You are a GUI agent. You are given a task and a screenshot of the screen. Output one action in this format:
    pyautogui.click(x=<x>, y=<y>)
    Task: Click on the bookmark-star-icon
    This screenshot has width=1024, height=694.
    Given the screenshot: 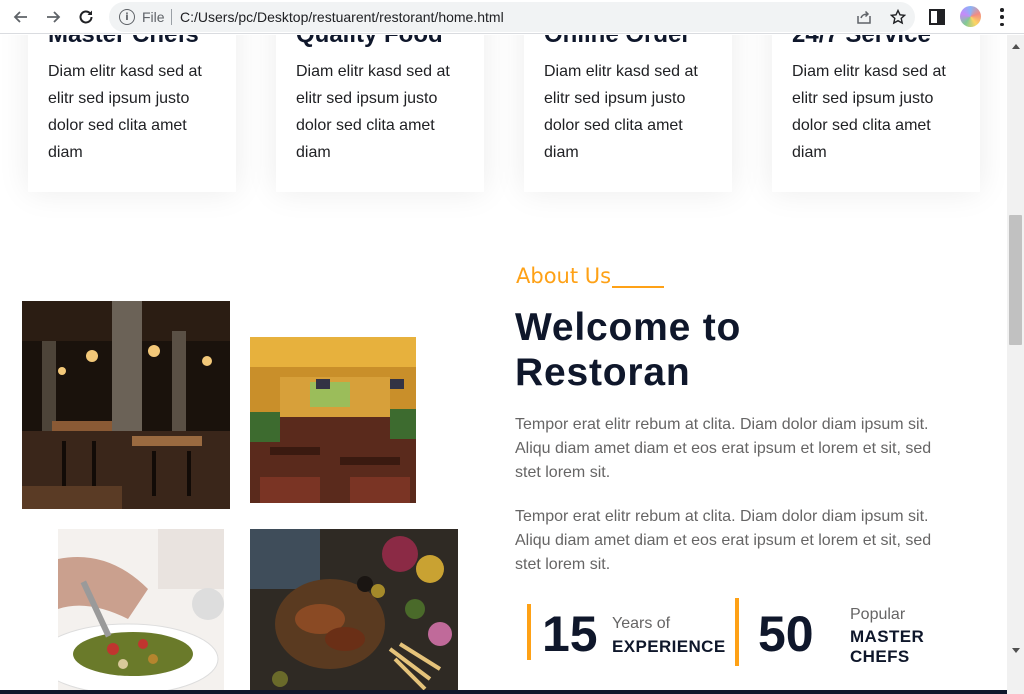 What is the action you would take?
    pyautogui.click(x=898, y=17)
    